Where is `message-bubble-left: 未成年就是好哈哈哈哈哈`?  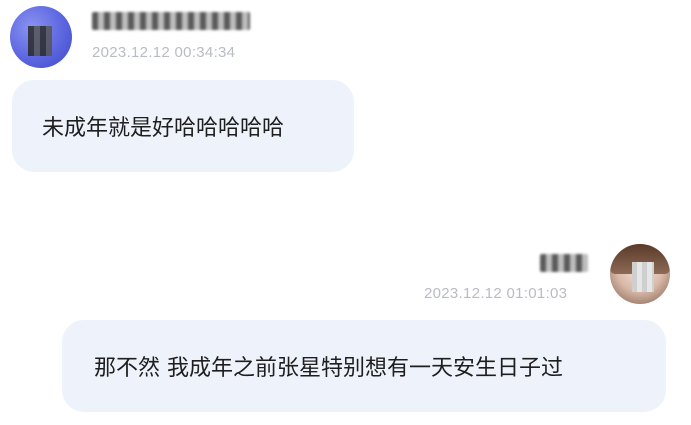
message-bubble-left: 未成年就是好哈哈哈哈哈 is located at coordinates (183, 126).